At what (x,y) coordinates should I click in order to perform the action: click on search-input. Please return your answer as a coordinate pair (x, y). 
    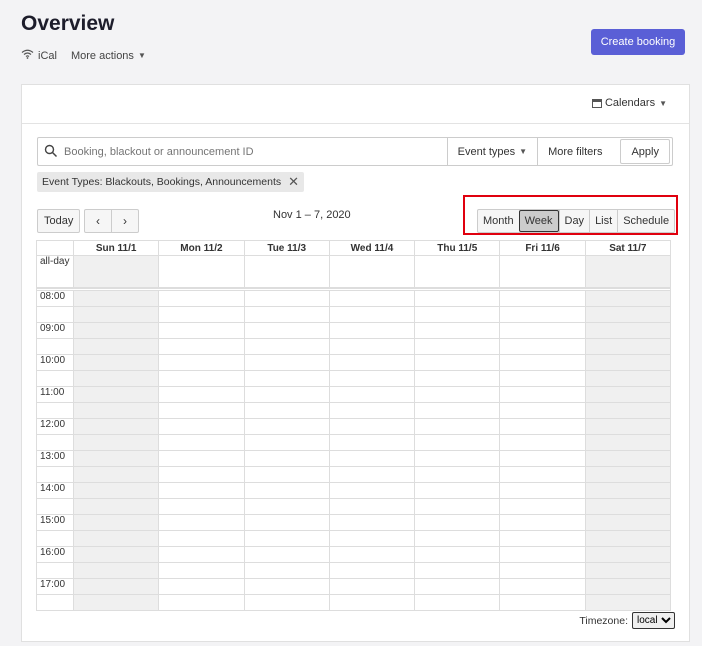
    Looking at the image, I should click on (253, 151).